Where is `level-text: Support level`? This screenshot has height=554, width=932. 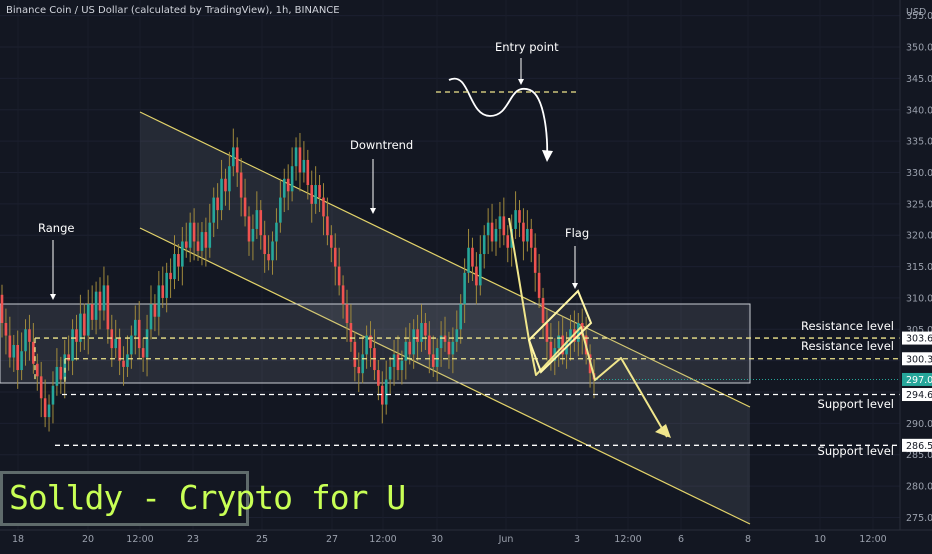 level-text: Support level is located at coordinates (856, 404).